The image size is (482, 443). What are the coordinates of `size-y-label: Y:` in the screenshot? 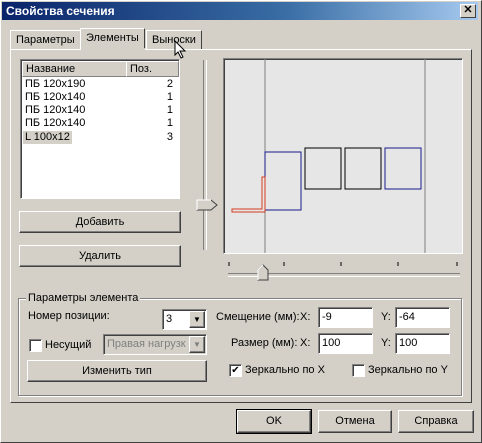 It's located at (386, 343).